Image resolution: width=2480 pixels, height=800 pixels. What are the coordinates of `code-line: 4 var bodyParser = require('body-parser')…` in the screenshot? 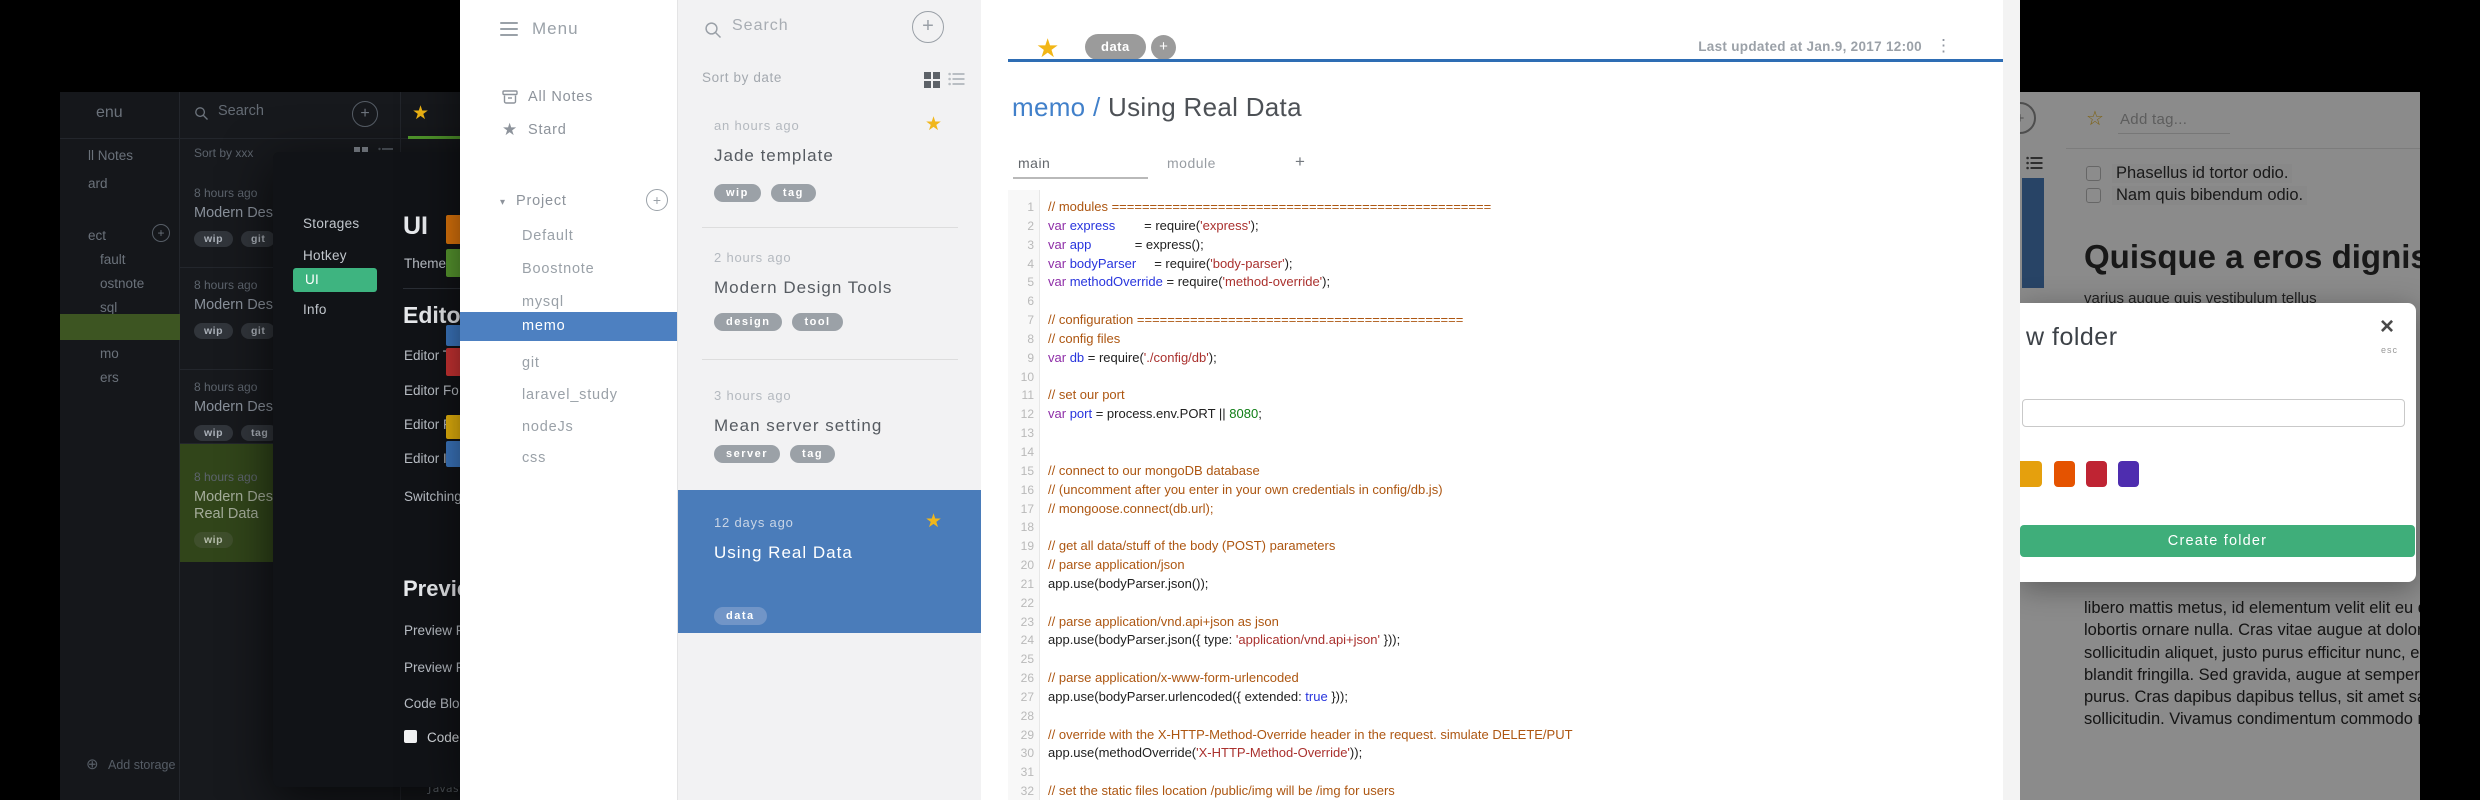 It's located at (1505, 264).